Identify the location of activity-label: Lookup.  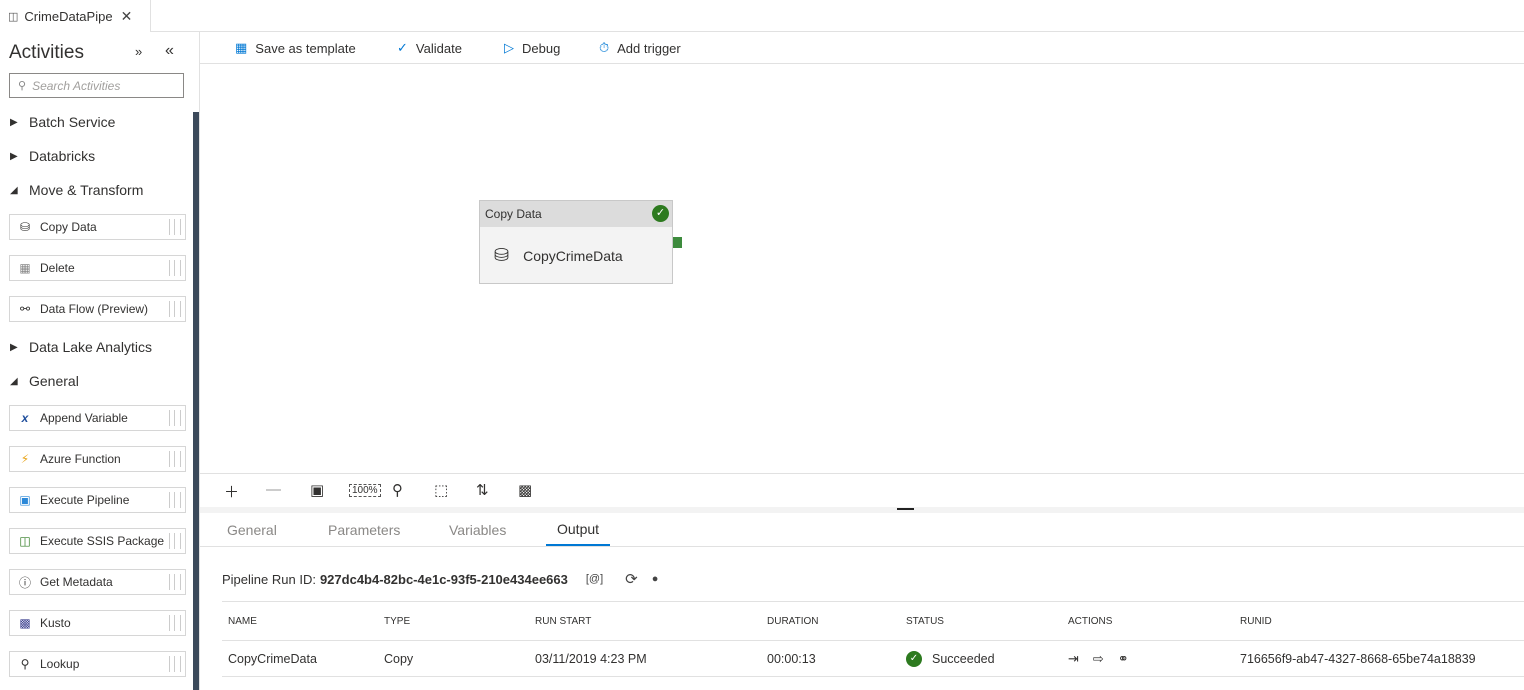
(60, 664).